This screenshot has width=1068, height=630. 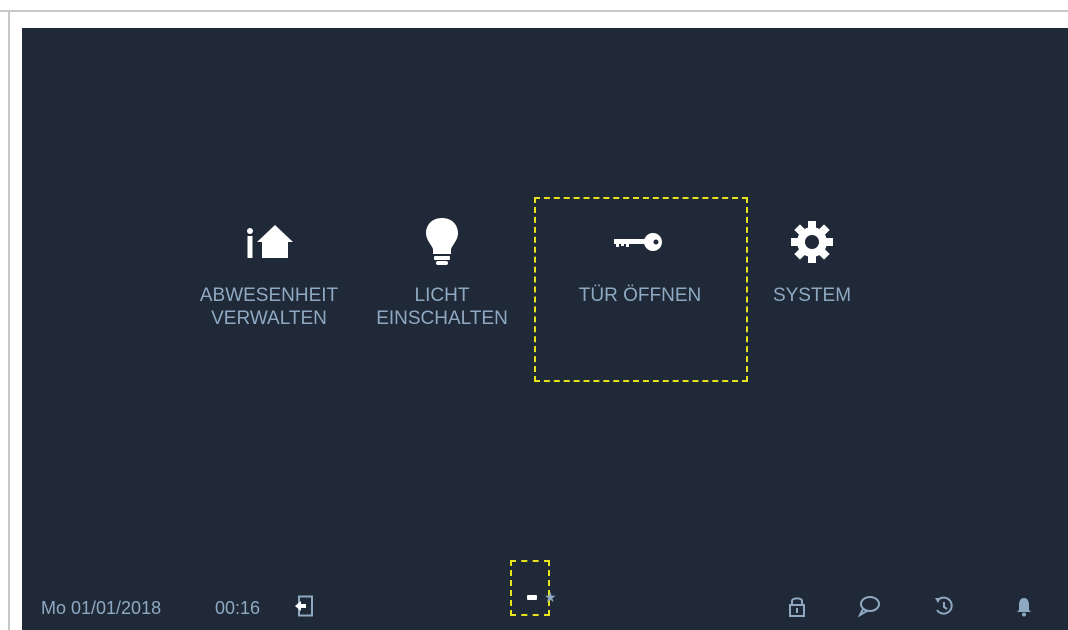 What do you see at coordinates (9, 320) in the screenshot?
I see `frame-left-border` at bounding box center [9, 320].